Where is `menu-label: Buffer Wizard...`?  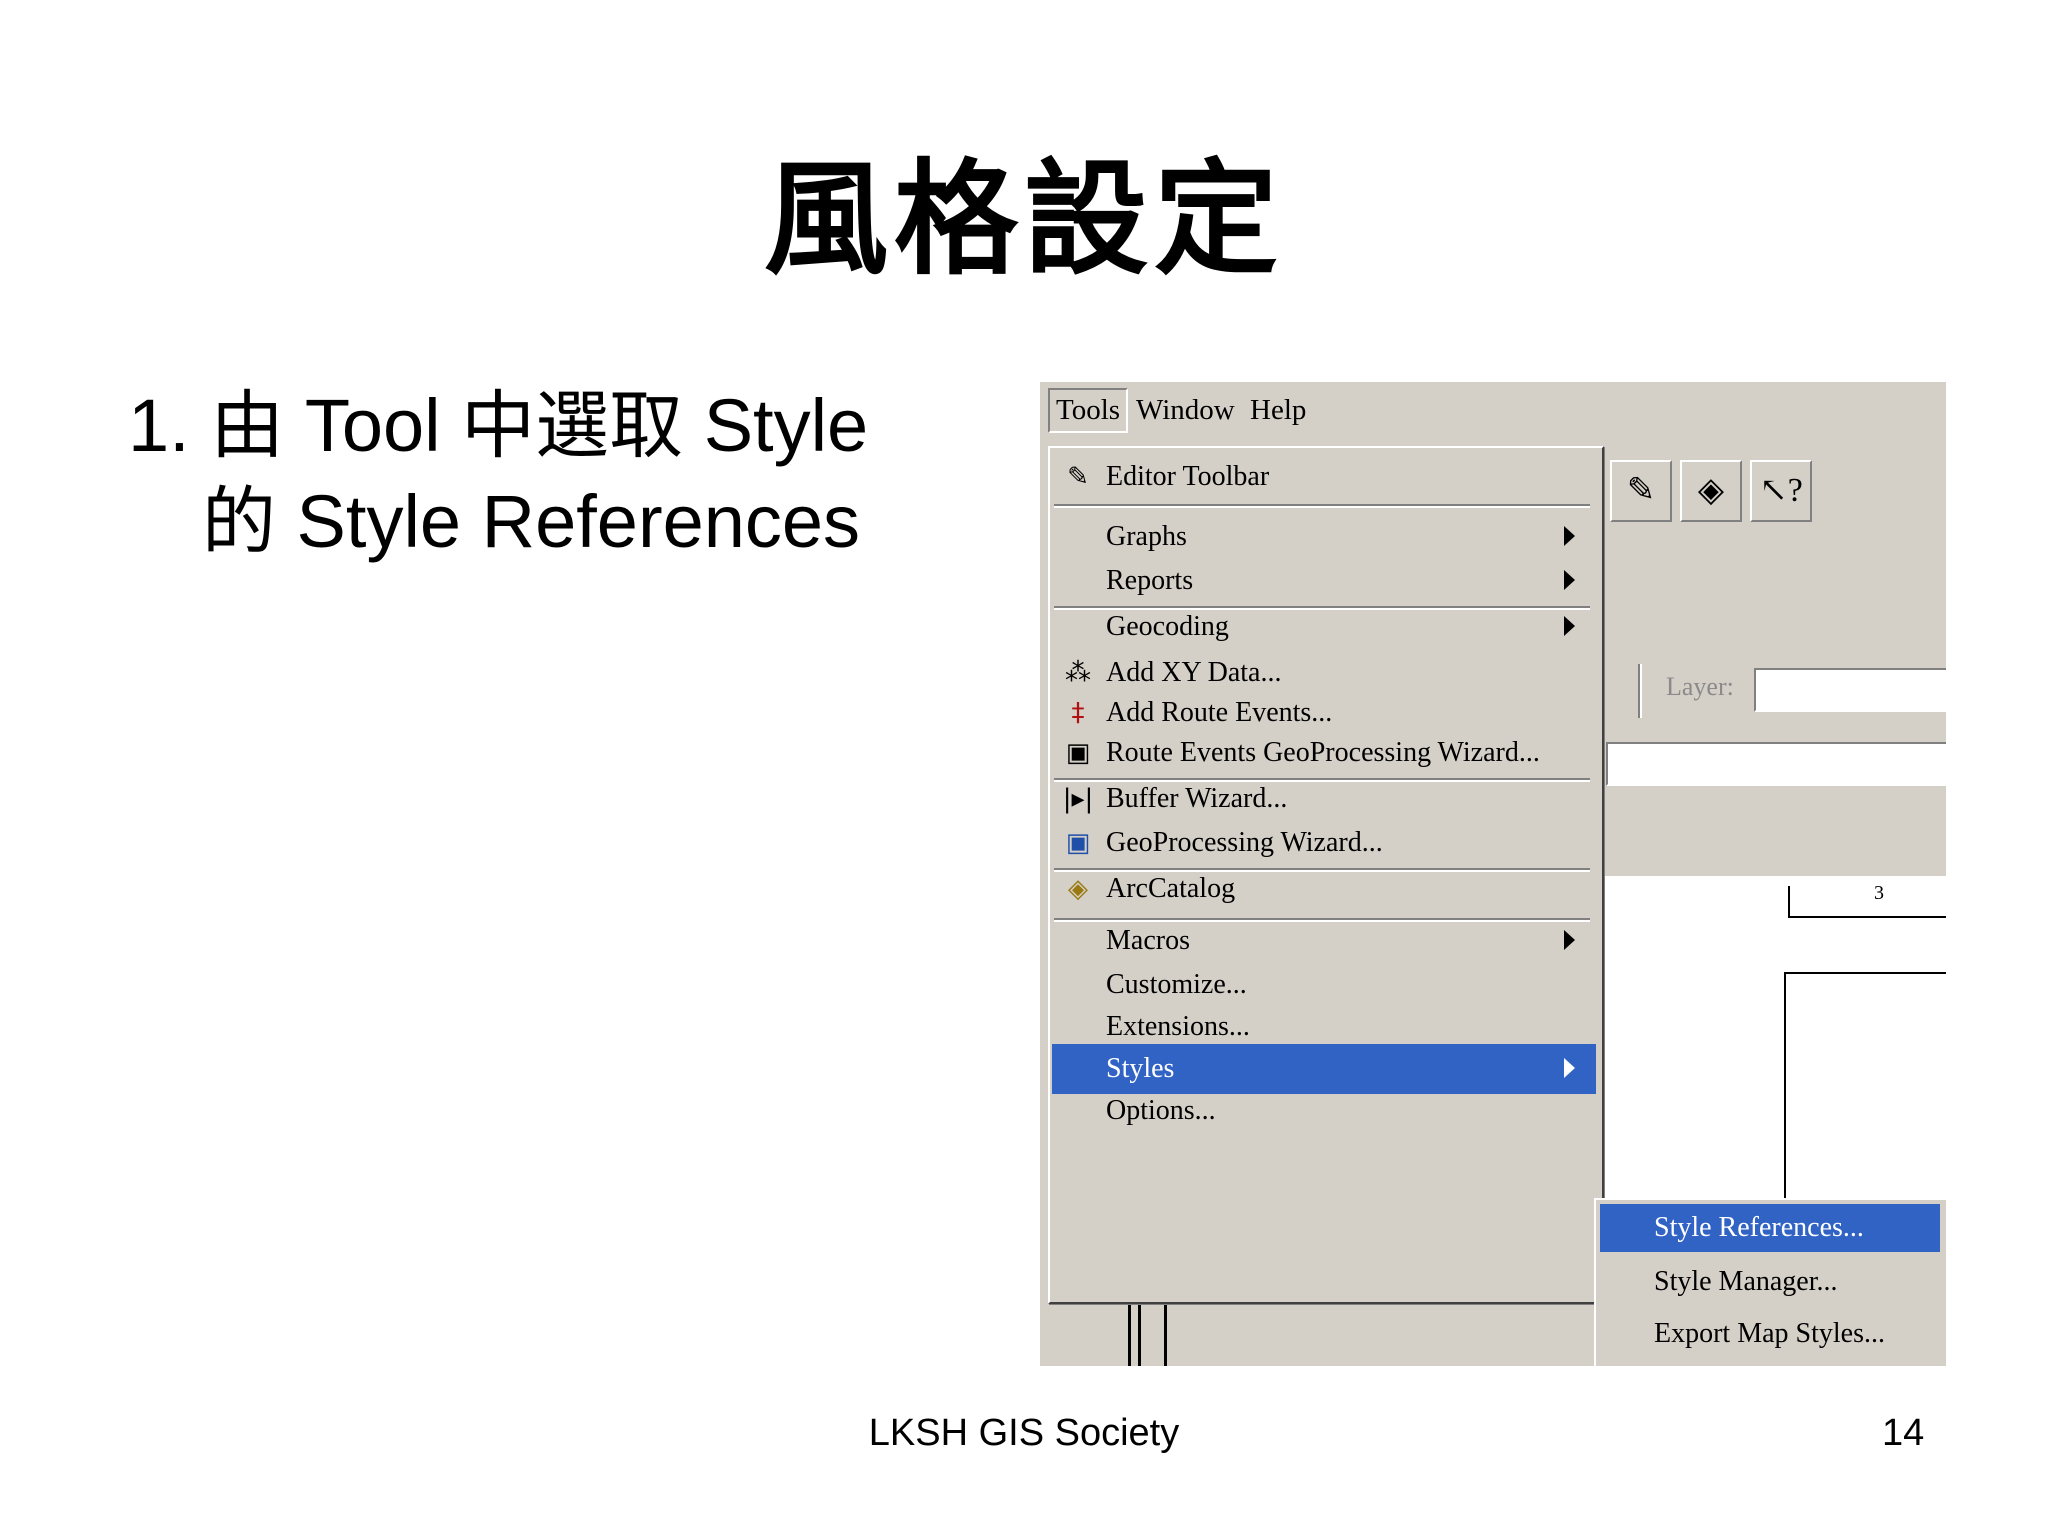 menu-label: Buffer Wizard... is located at coordinates (1197, 798).